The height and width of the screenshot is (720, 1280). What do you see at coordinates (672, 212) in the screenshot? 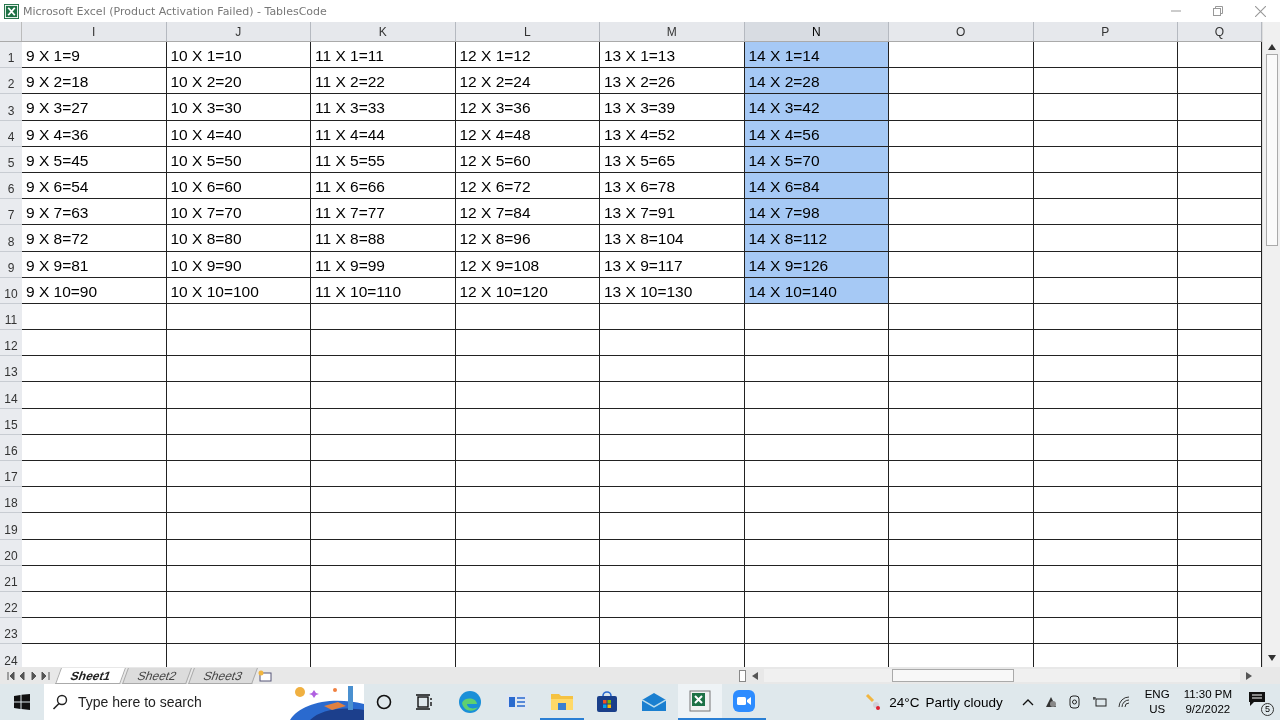
I see `table-cell: 13 X 7=91` at bounding box center [672, 212].